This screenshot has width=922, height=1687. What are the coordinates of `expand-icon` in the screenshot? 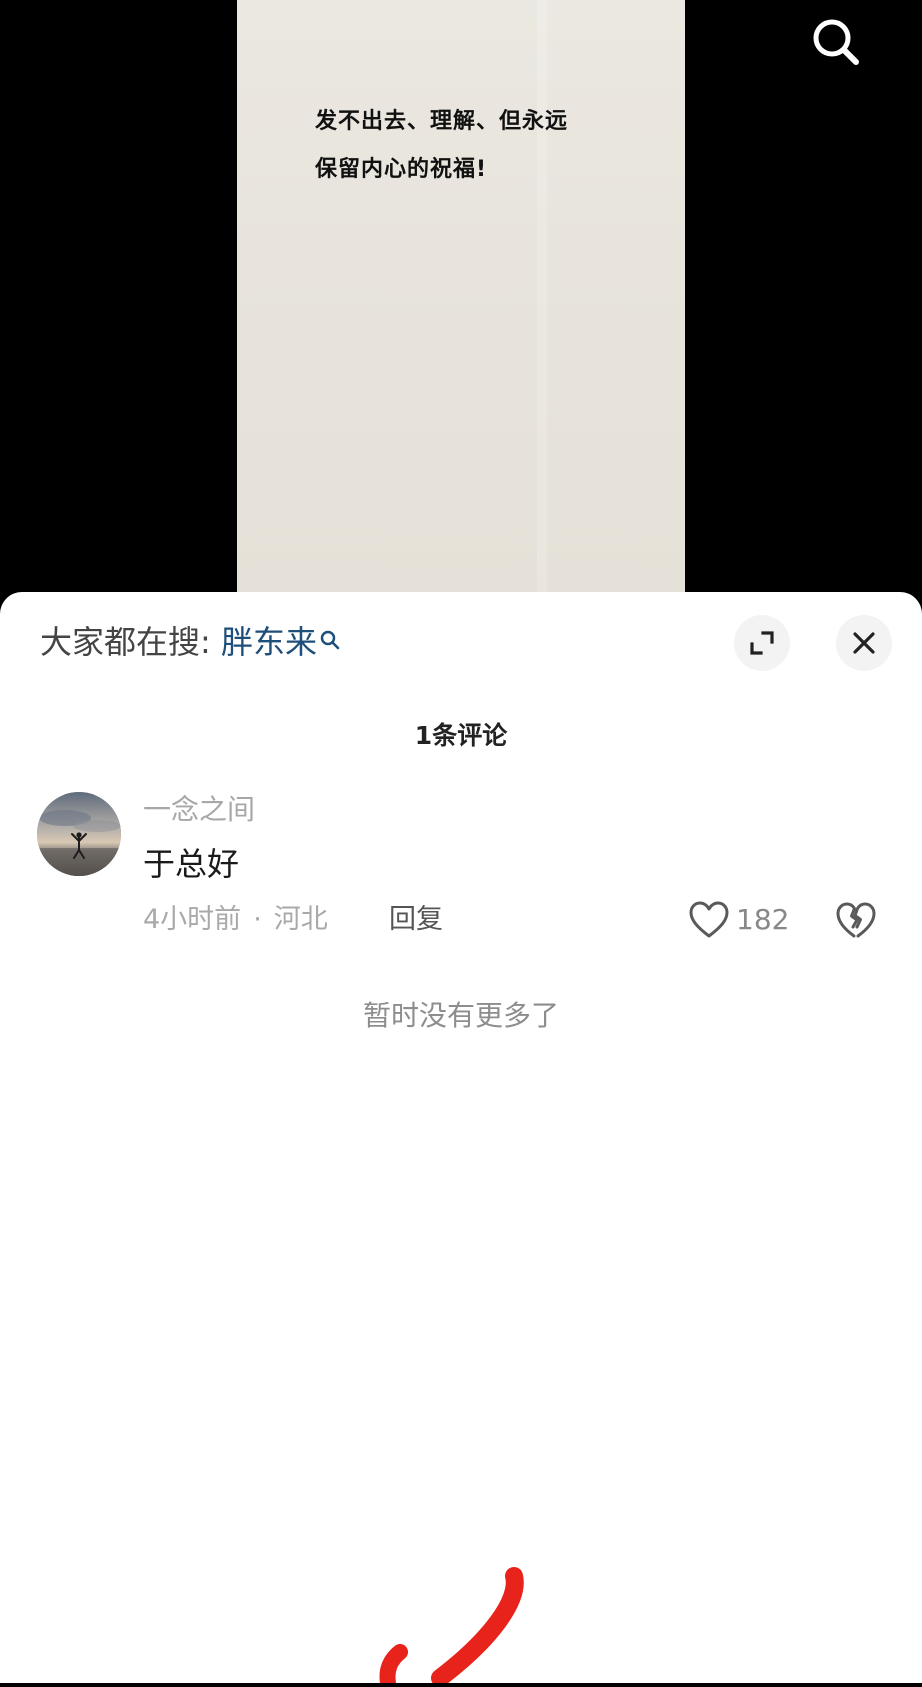 It's located at (762, 643).